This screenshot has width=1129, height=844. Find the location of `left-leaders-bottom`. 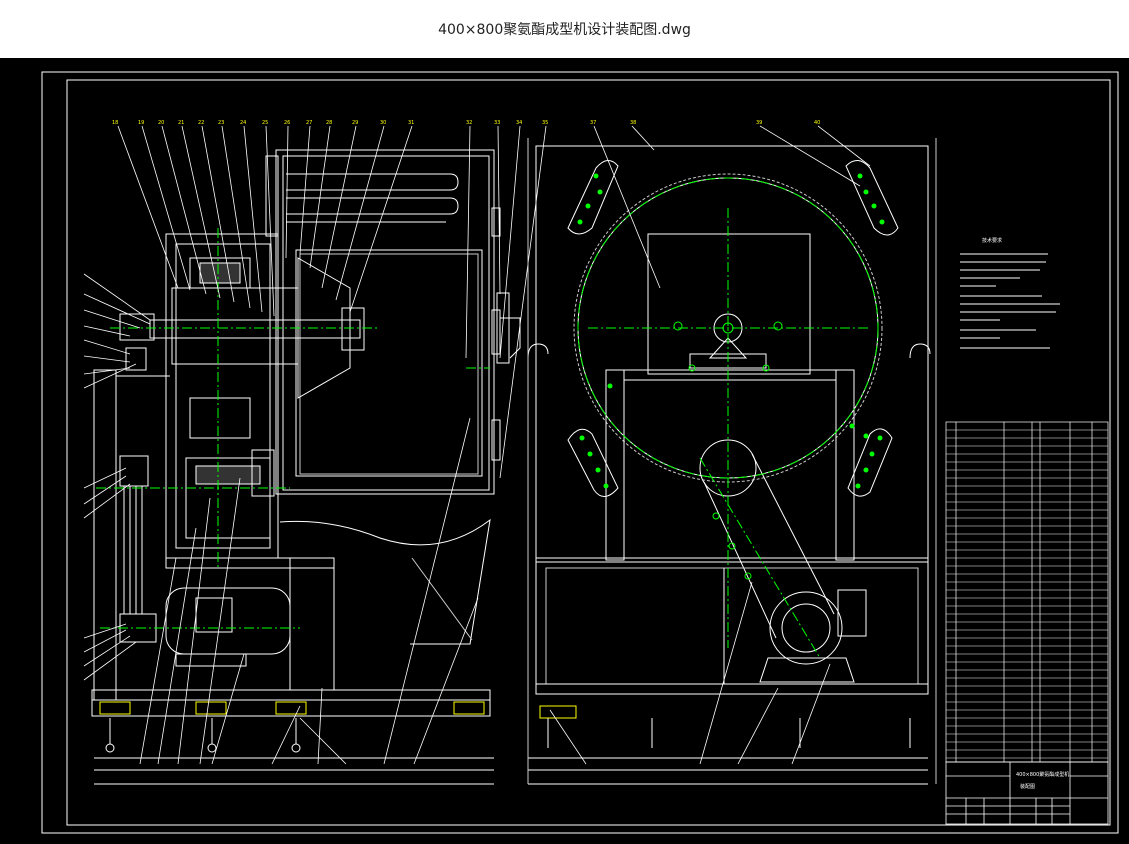

left-leaders-bottom is located at coordinates (309, 591).